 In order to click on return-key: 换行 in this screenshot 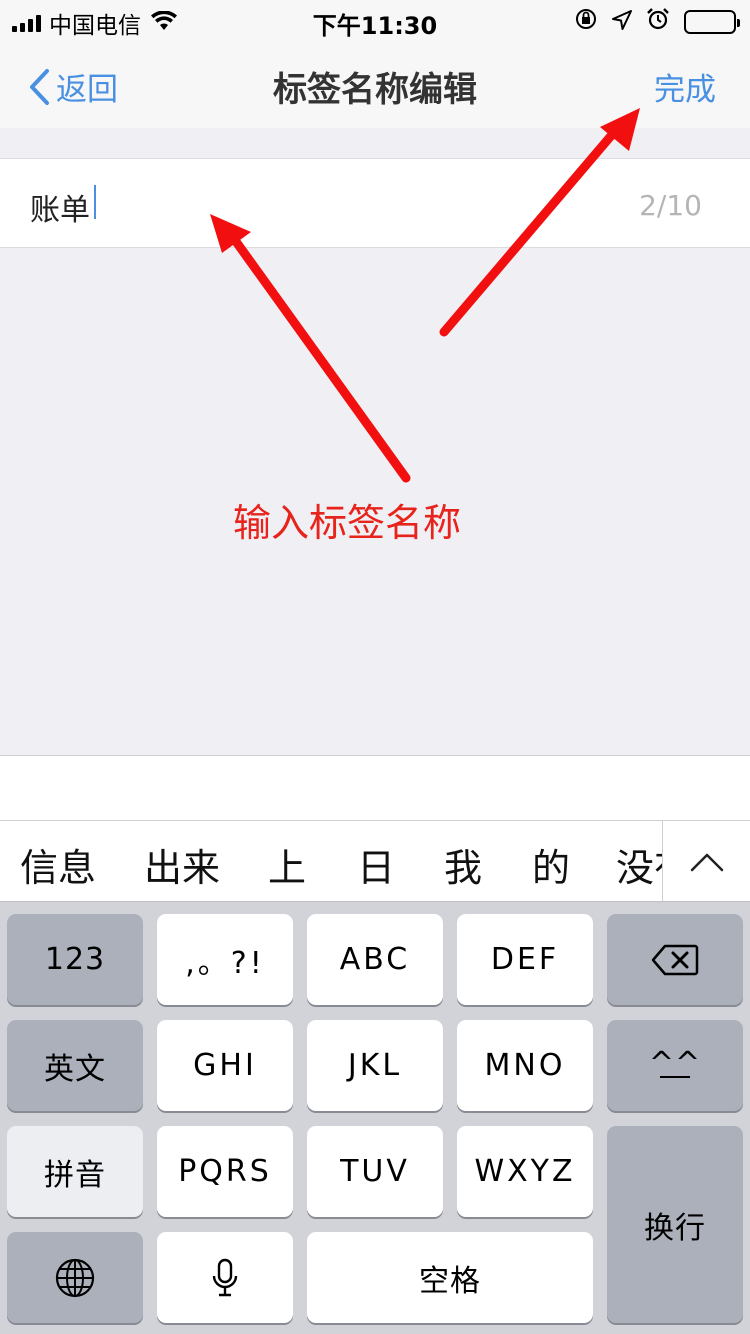, I will do `click(675, 1224)`.